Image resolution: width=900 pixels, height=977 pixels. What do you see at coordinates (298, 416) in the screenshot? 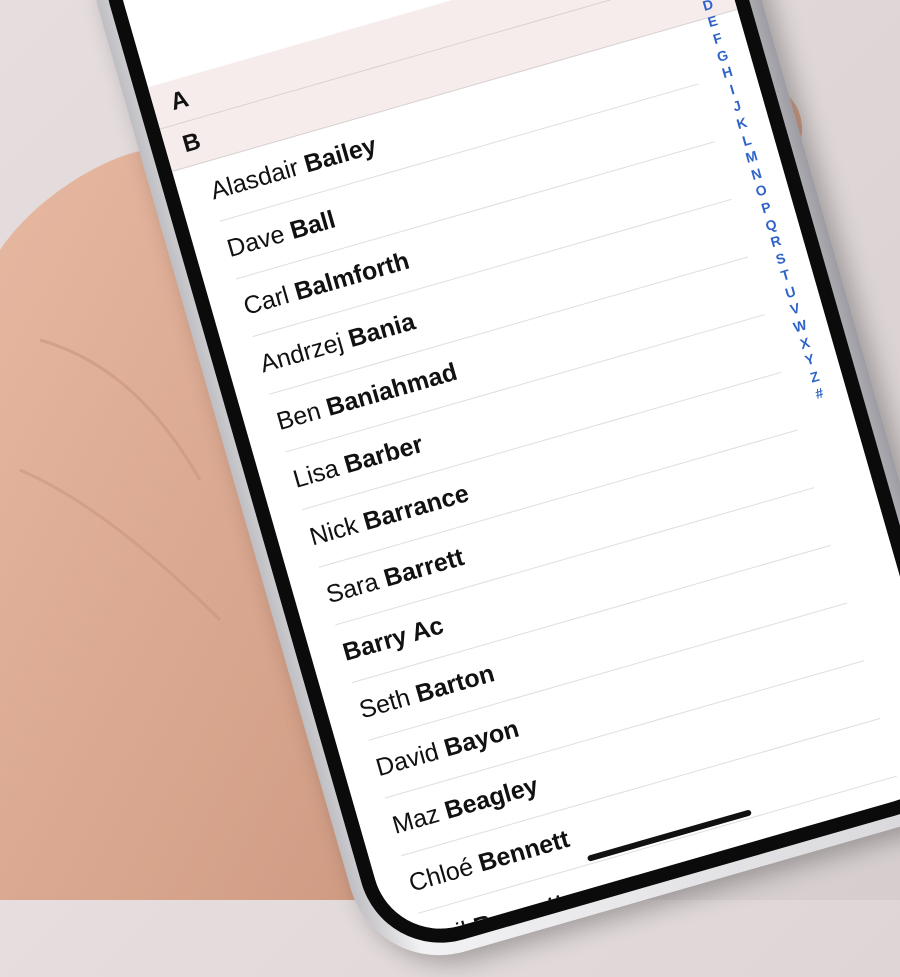
I see `contact-first-name: Ben` at bounding box center [298, 416].